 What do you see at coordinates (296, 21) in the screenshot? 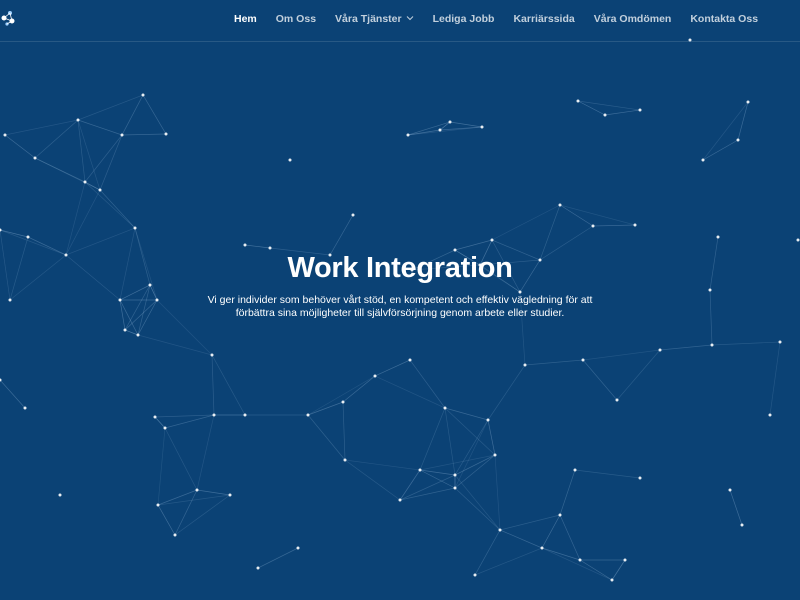
I see `nav-item-om-oss: Om Oss` at bounding box center [296, 21].